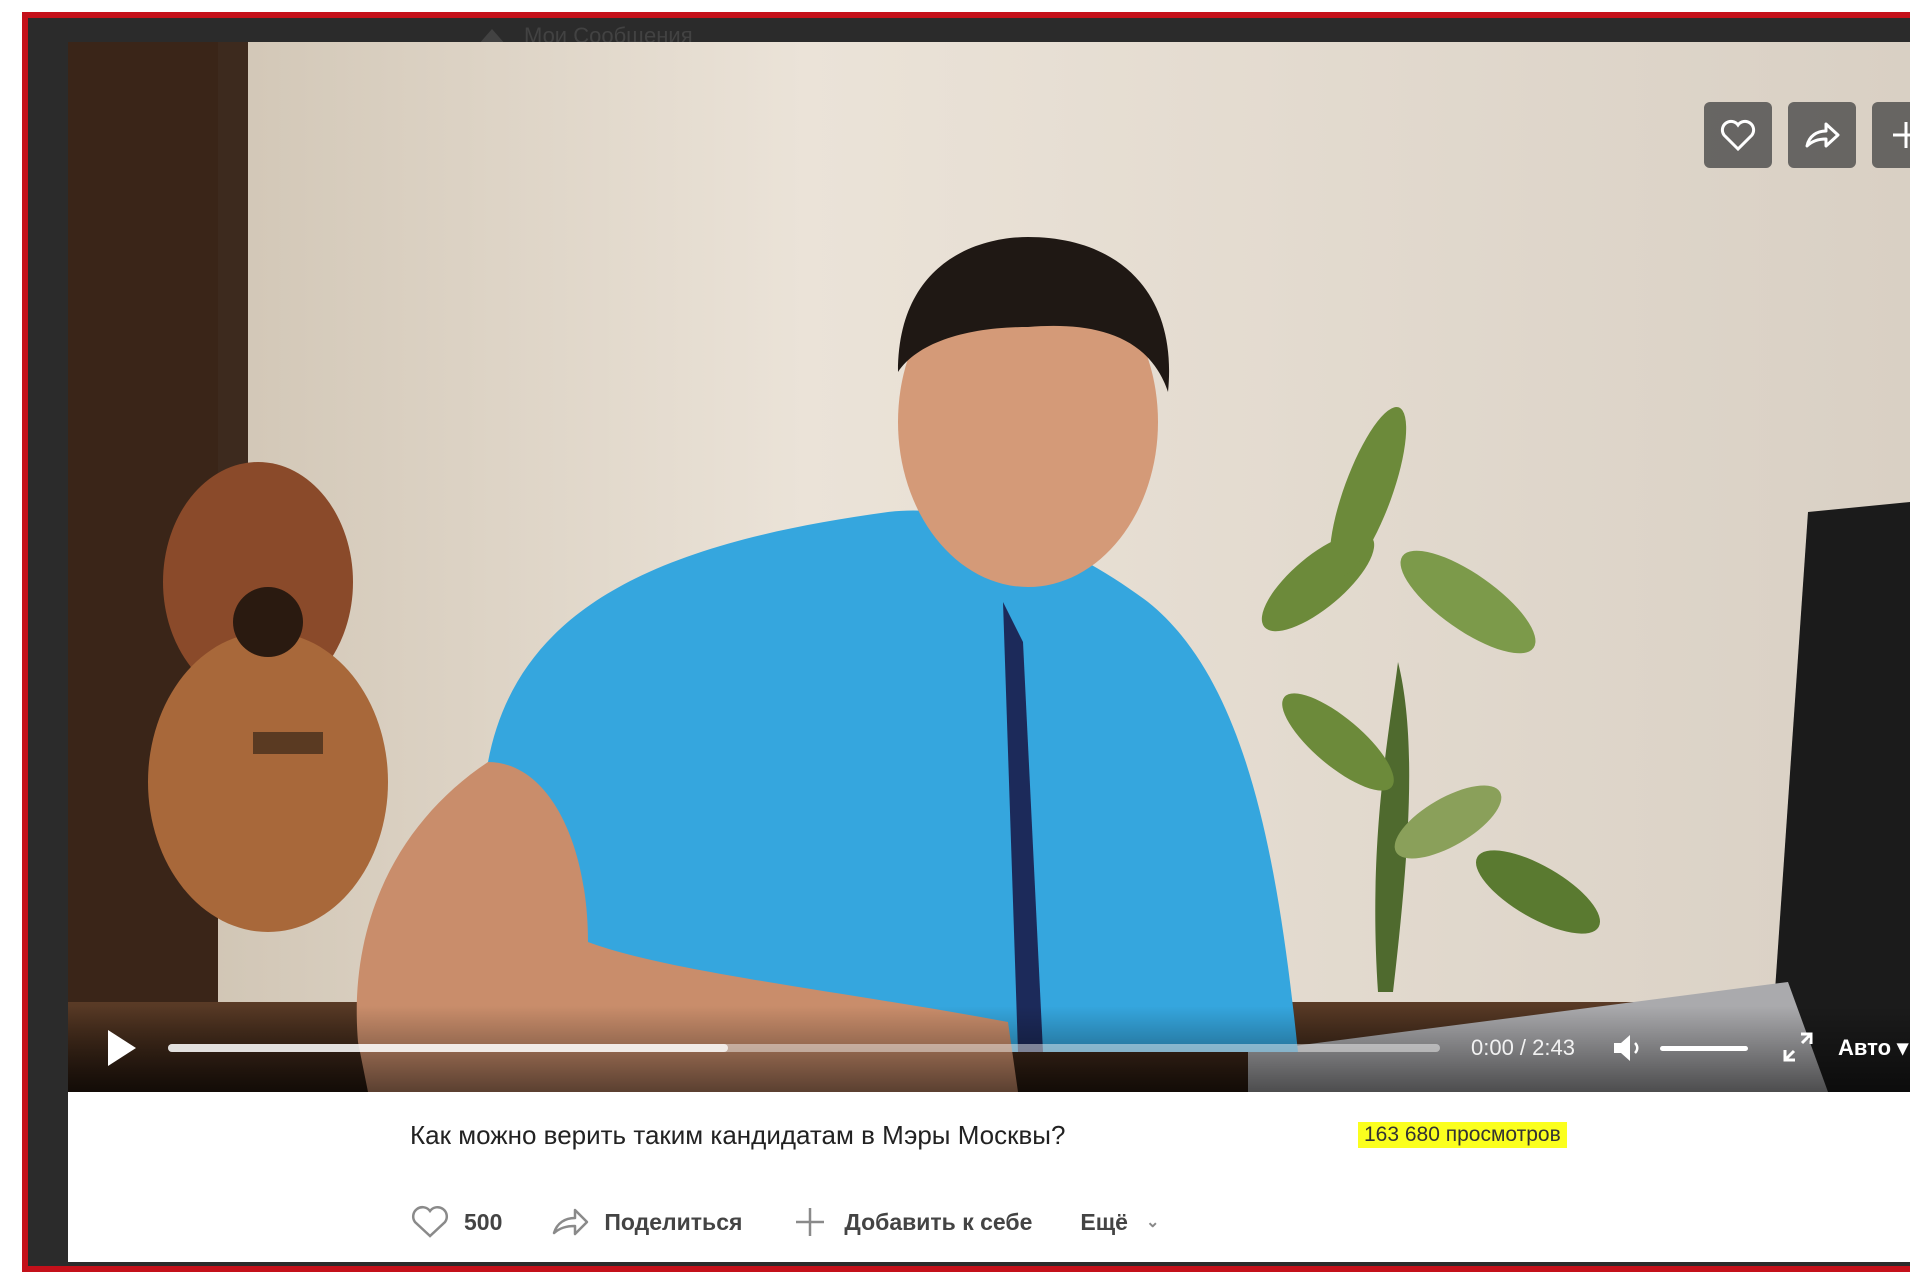 This screenshot has height=1272, width=1910. What do you see at coordinates (938, 1221) in the screenshot?
I see `add-label: Добавить к себе` at bounding box center [938, 1221].